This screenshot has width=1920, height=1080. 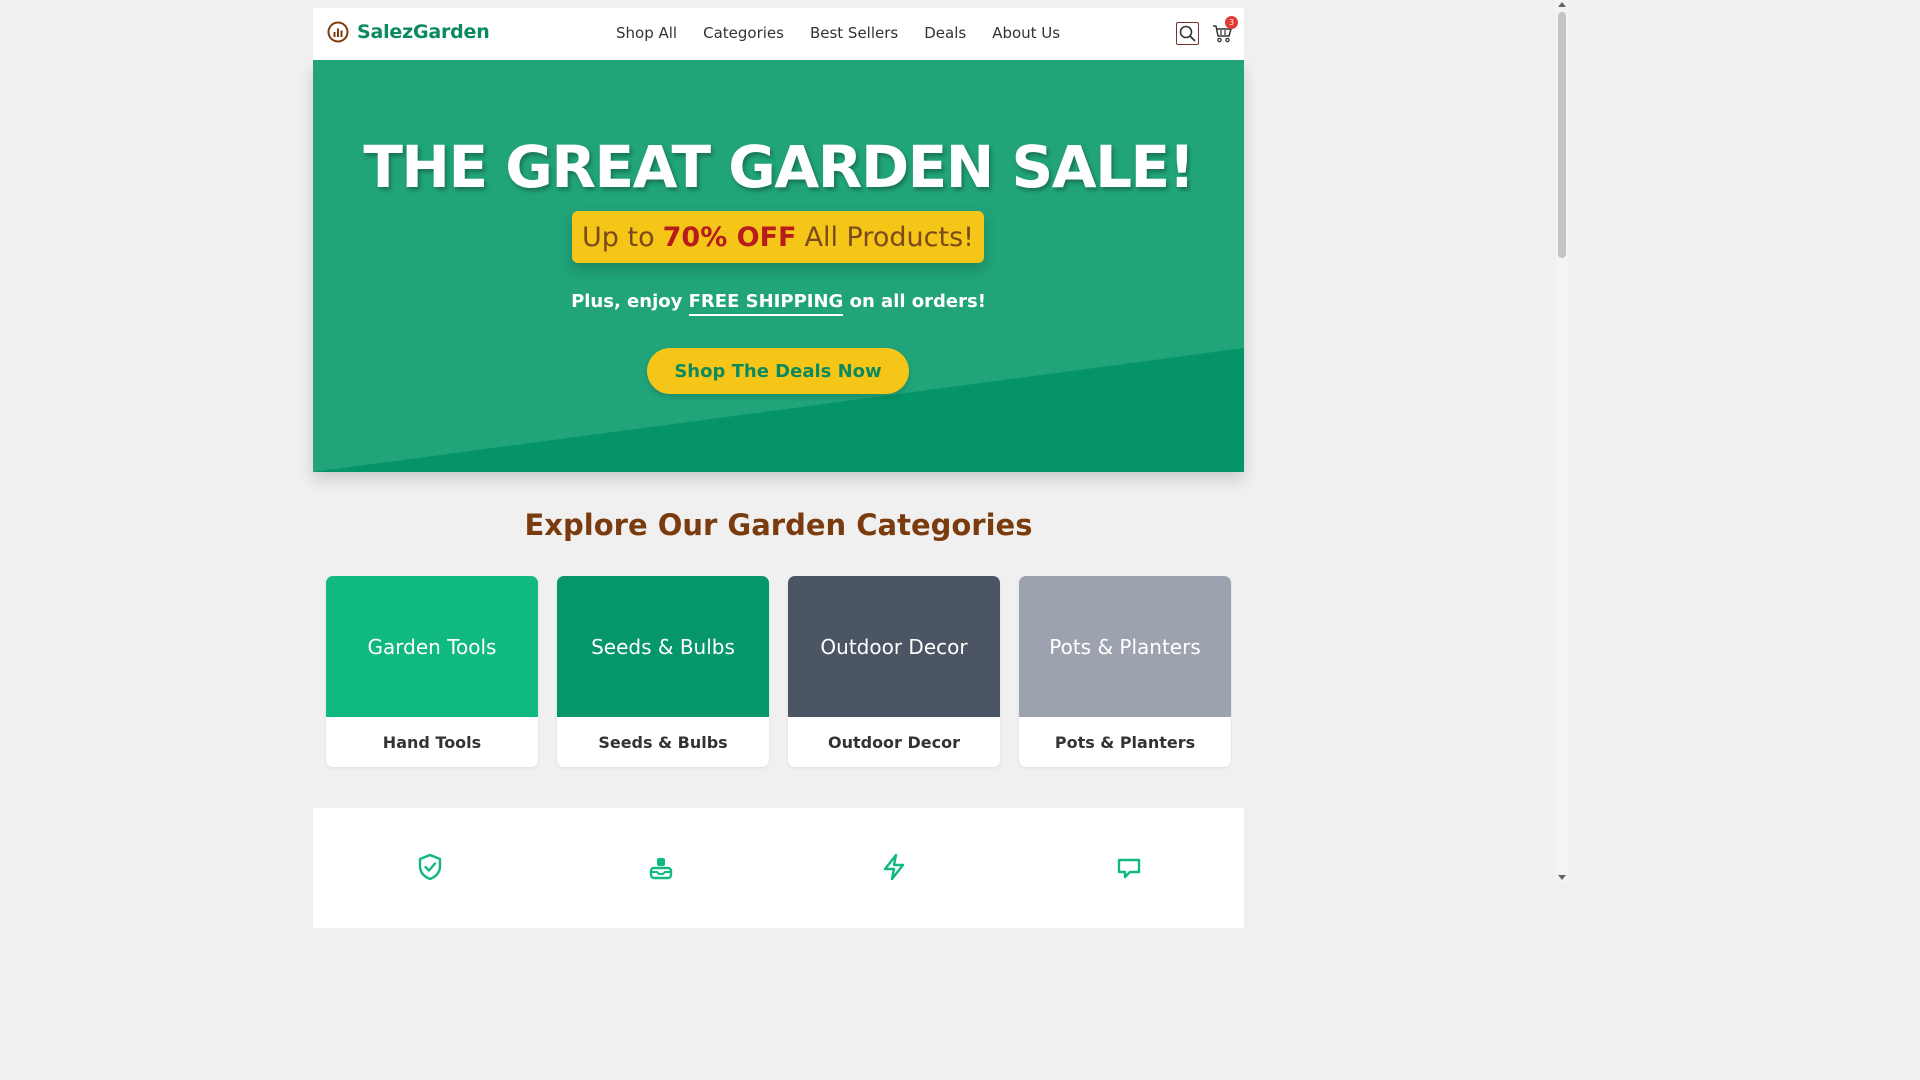 I want to click on features-strip, so click(x=778, y=868).